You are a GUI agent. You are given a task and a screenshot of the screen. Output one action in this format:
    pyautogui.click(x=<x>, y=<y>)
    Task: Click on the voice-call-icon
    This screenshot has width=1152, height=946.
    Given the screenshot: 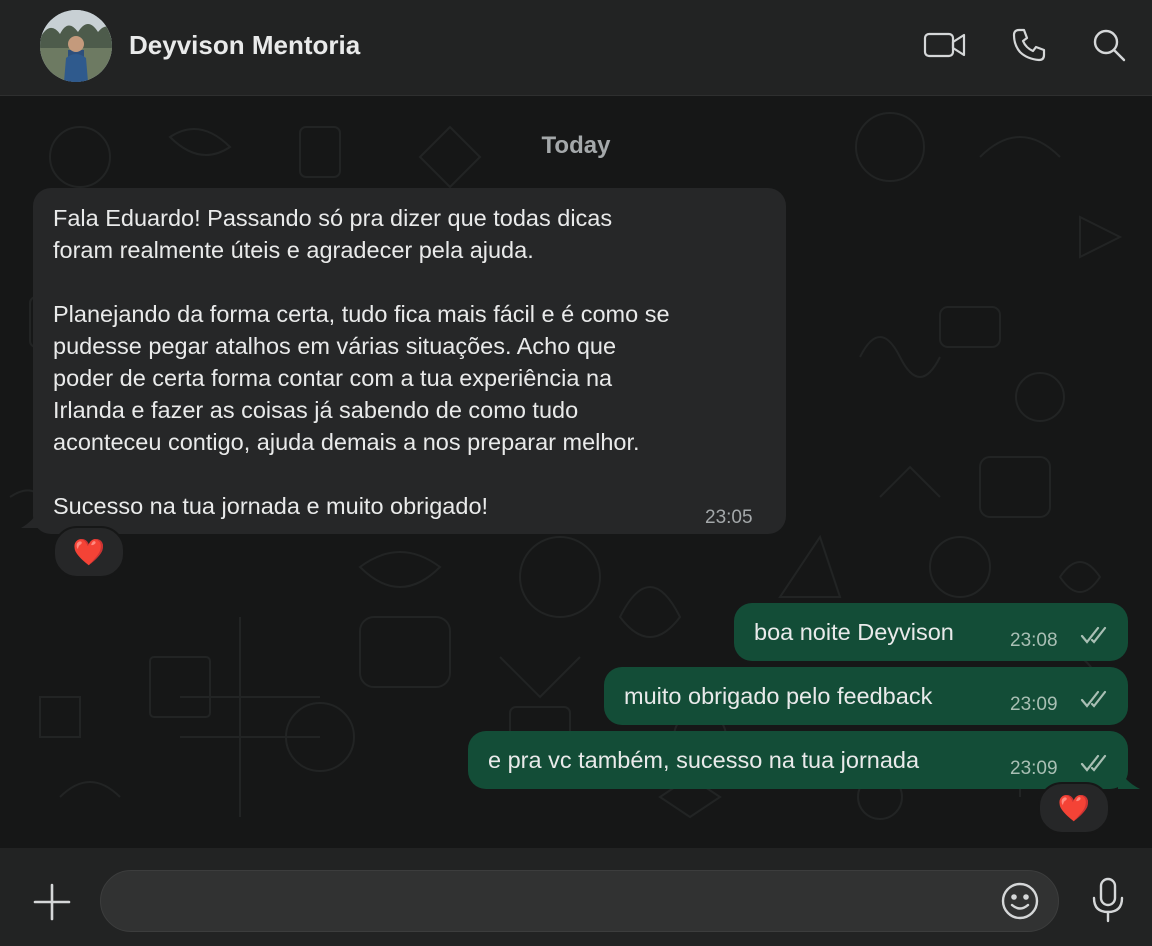 What is the action you would take?
    pyautogui.click(x=1029, y=45)
    